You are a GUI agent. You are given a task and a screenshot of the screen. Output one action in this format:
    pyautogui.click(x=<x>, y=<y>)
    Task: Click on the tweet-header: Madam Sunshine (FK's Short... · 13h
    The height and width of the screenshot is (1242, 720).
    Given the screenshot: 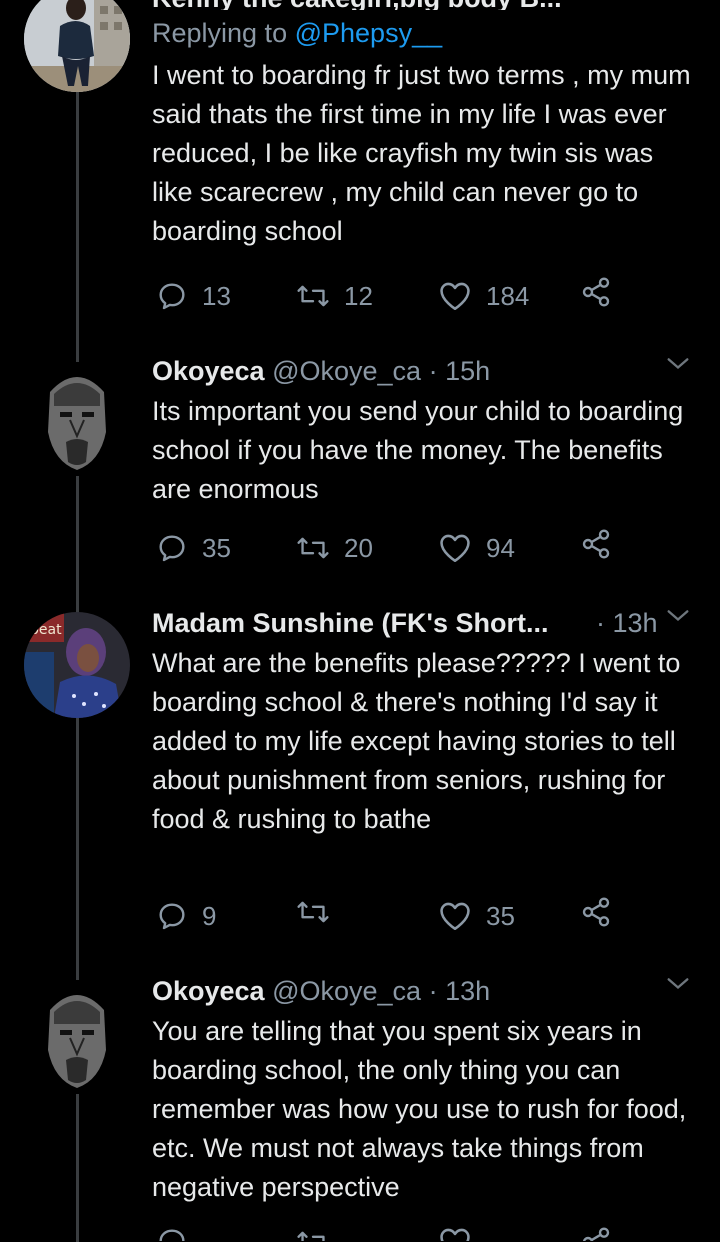 What is the action you would take?
    pyautogui.click(x=426, y=623)
    